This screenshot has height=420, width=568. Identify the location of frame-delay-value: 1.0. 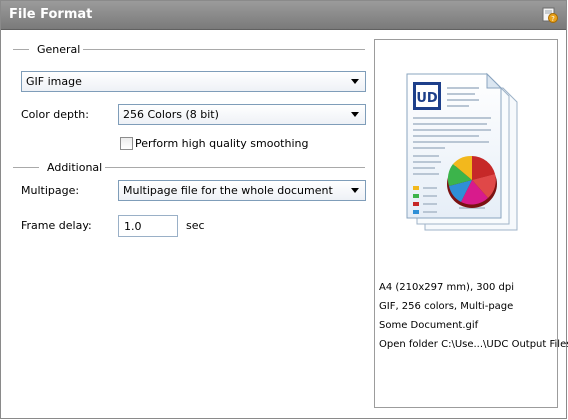
(133, 226).